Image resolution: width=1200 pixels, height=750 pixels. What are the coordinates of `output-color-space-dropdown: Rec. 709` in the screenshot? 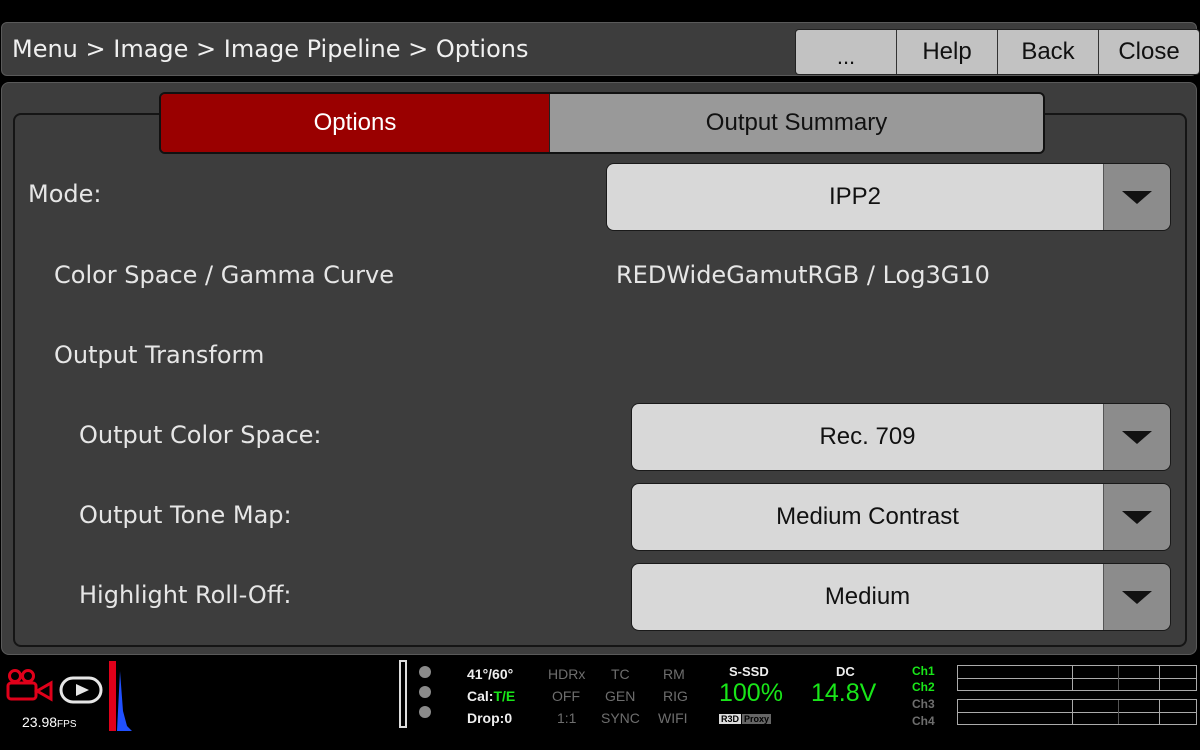 It's located at (901, 437).